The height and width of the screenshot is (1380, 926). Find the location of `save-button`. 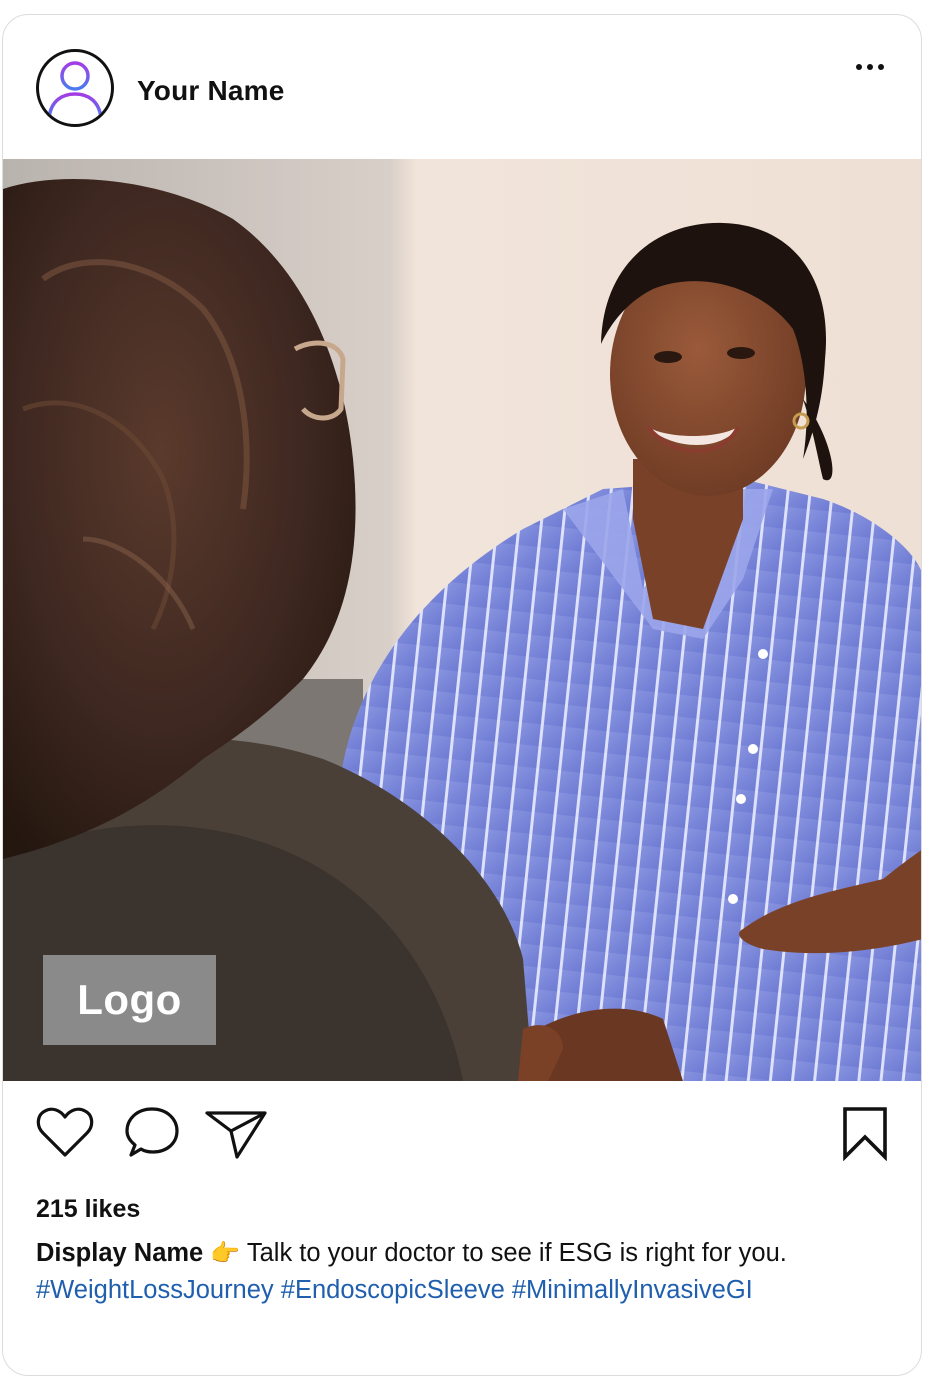

save-button is located at coordinates (865, 1135).